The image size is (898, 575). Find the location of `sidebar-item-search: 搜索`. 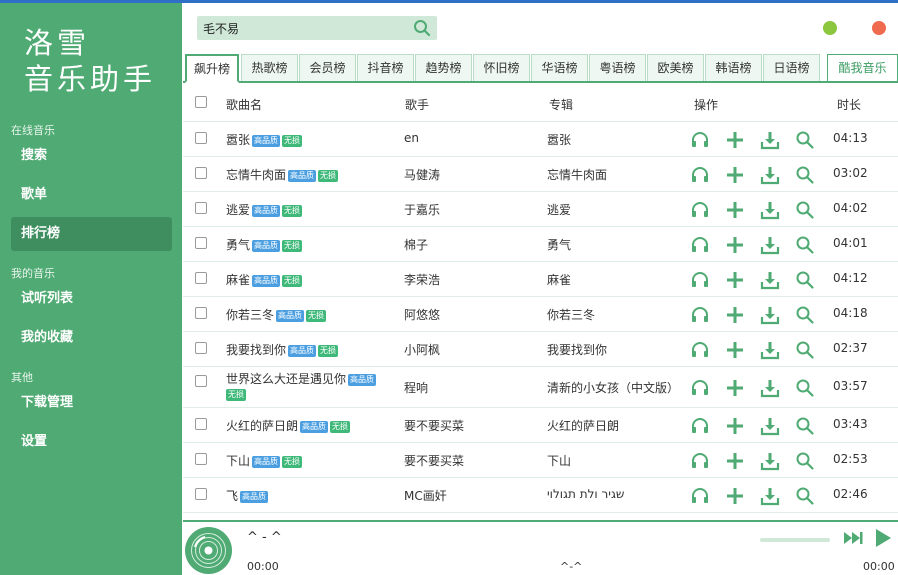

sidebar-item-search: 搜索 is located at coordinates (91, 156).